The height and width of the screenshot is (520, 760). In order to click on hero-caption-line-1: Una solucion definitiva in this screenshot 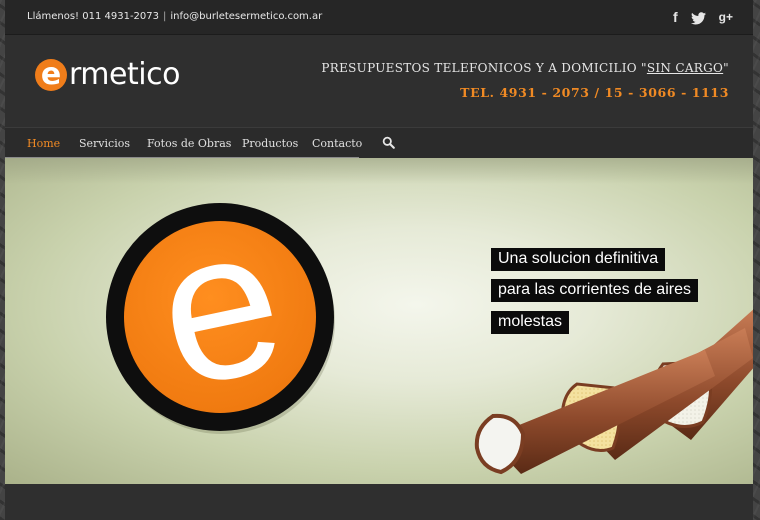, I will do `click(578, 259)`.